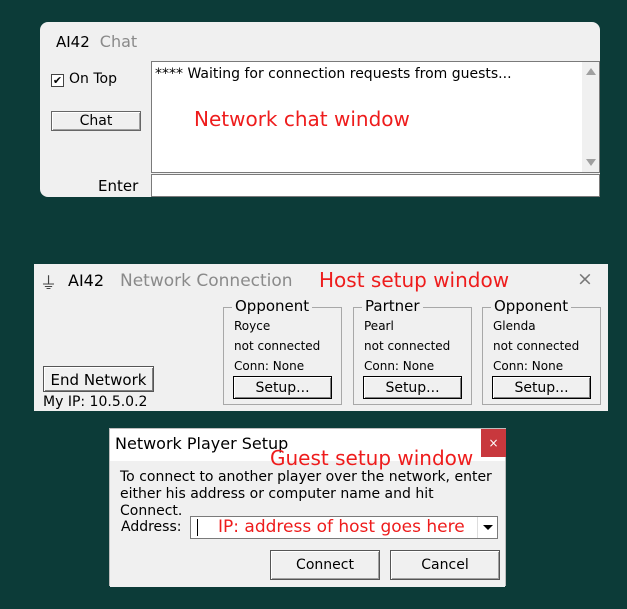 The width and height of the screenshot is (627, 609). What do you see at coordinates (96, 42) in the screenshot?
I see `chat-titlebar: AI42 Chat` at bounding box center [96, 42].